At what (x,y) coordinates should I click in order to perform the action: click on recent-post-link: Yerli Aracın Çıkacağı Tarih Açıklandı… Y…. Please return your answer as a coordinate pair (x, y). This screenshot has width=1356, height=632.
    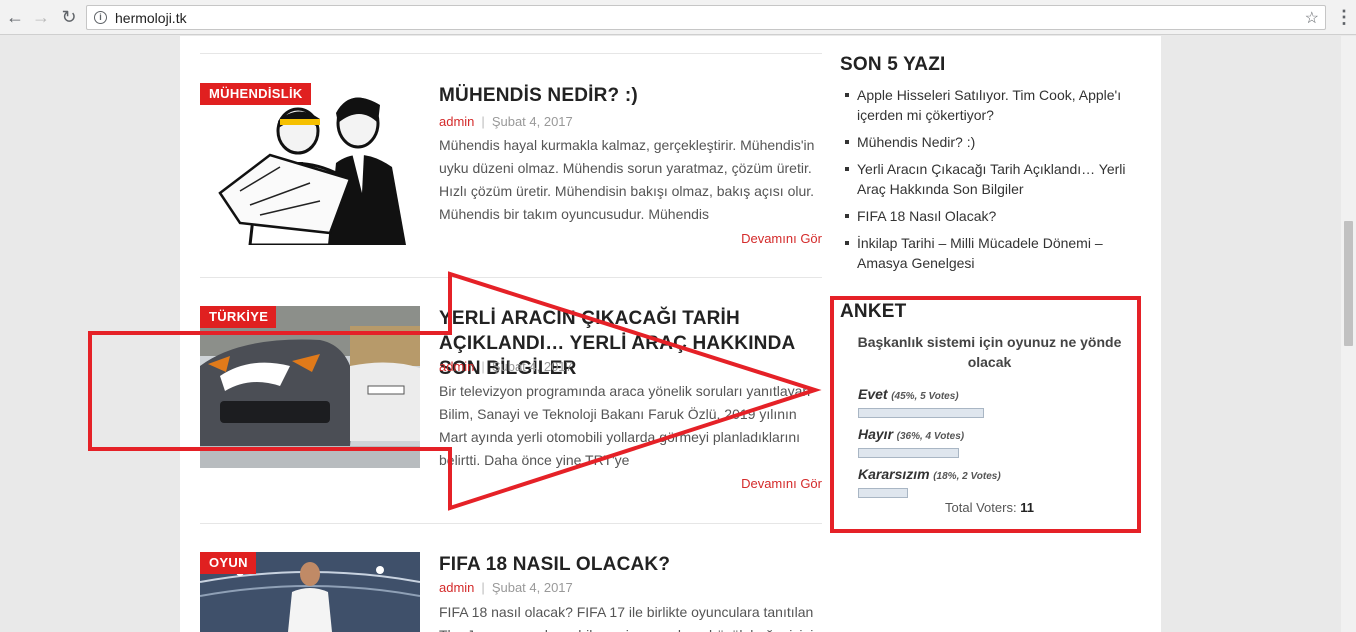
    Looking at the image, I should click on (995, 179).